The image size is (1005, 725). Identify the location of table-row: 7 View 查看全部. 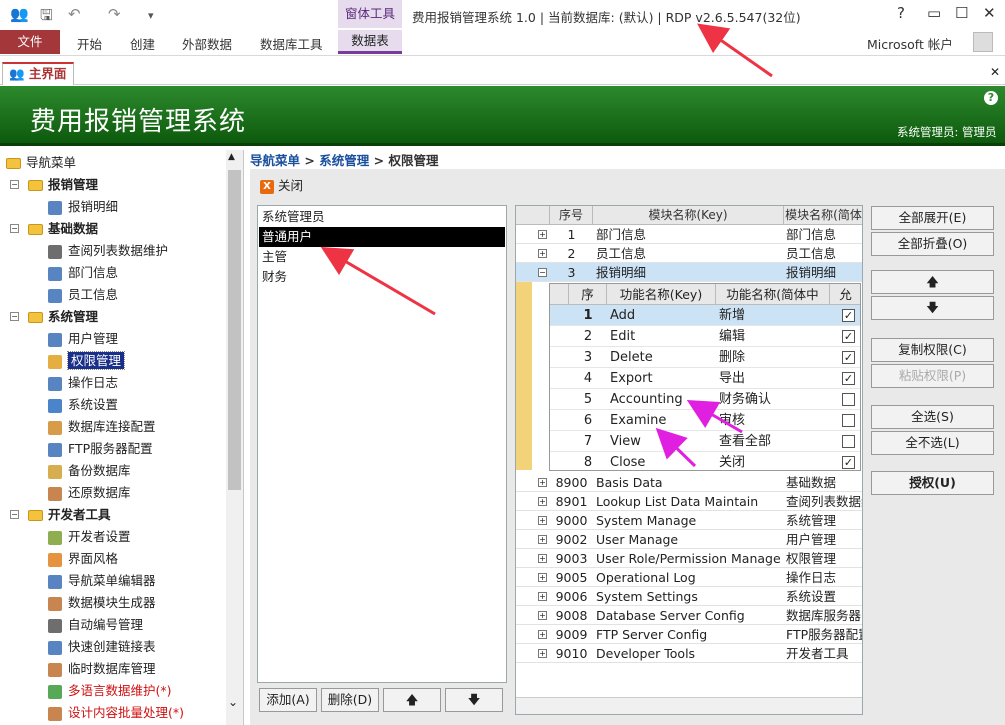
(705, 441).